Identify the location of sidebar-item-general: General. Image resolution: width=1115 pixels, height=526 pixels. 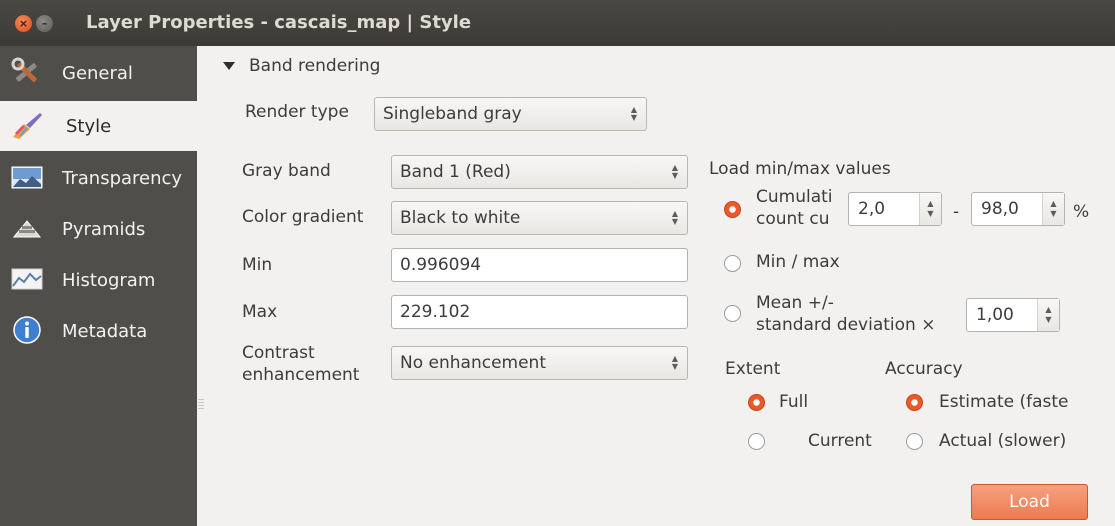
(98, 73).